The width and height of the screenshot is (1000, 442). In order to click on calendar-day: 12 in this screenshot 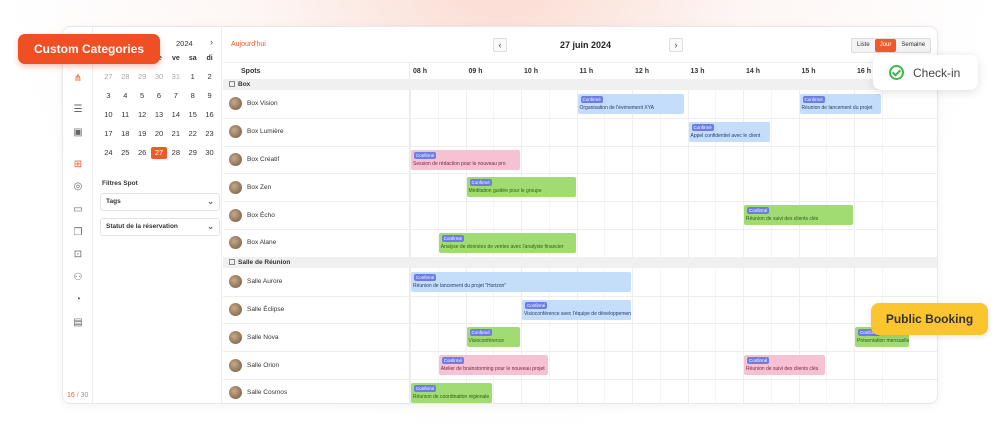, I will do `click(142, 115)`.